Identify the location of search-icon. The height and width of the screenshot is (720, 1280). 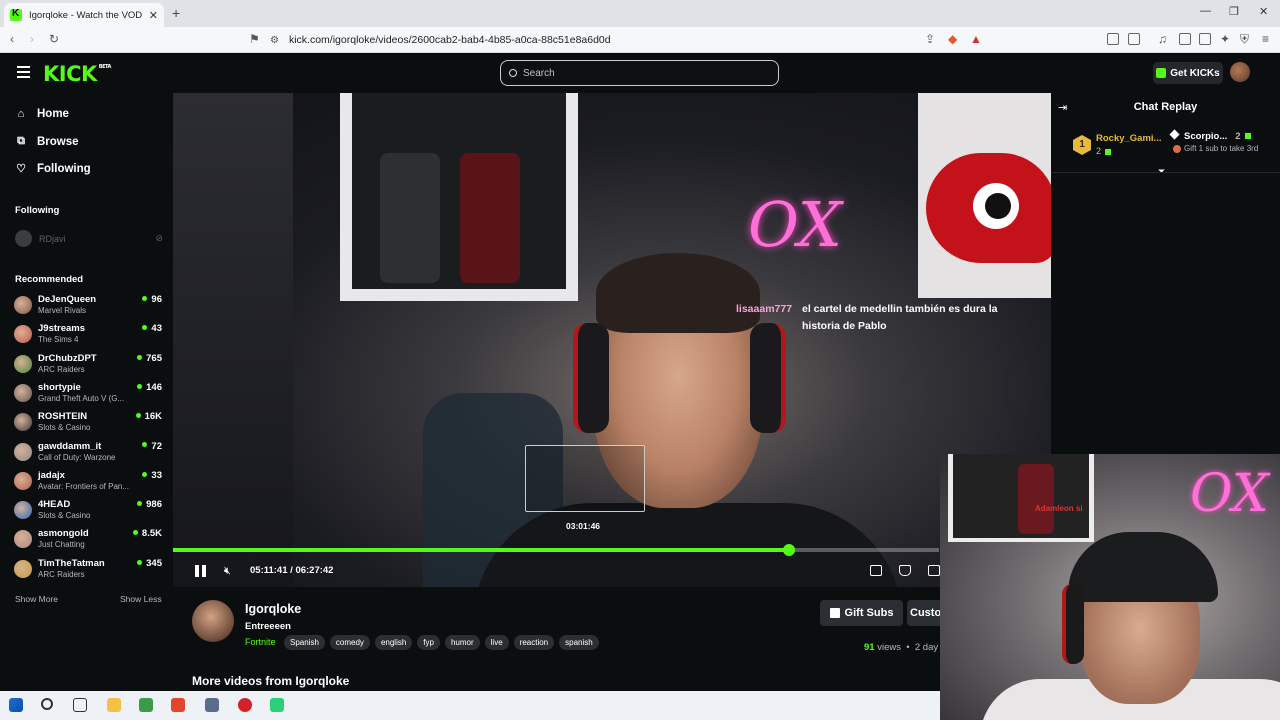
(47, 704).